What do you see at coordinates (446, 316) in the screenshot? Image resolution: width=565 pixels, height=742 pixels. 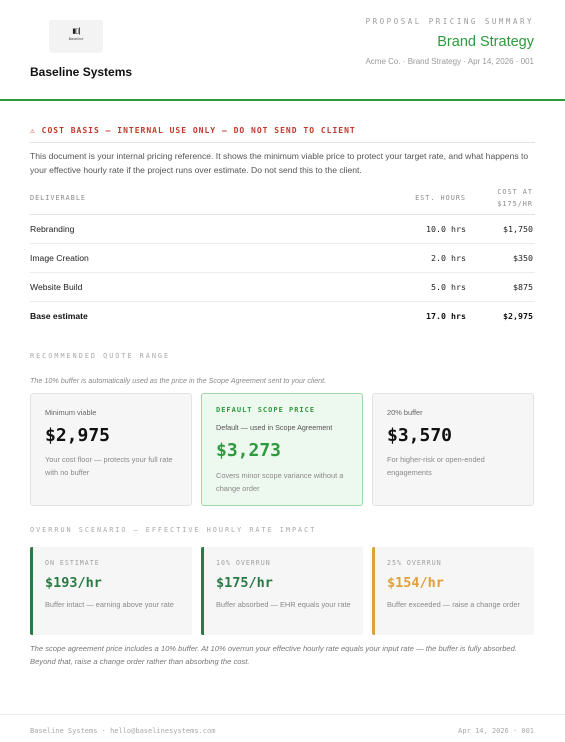 I see `total-hours: 17.0 hrs` at bounding box center [446, 316].